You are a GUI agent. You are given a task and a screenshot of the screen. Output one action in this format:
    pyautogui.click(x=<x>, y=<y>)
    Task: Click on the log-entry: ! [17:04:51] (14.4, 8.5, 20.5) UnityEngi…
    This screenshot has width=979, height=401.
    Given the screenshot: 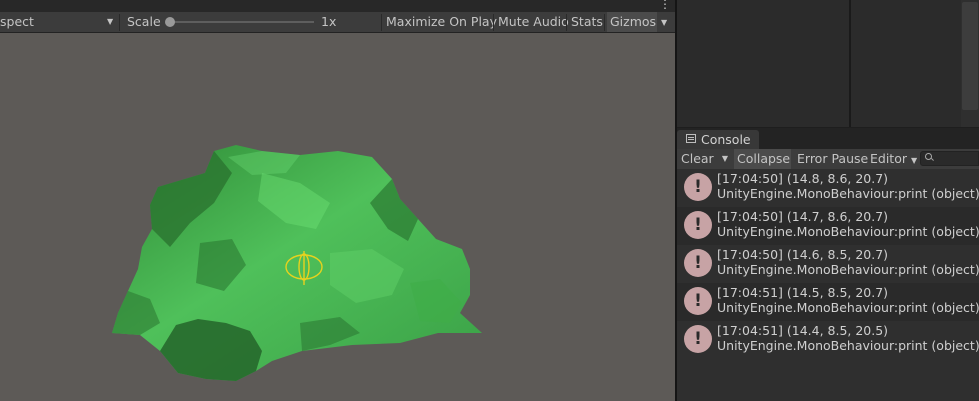 What is the action you would take?
    pyautogui.click(x=828, y=340)
    